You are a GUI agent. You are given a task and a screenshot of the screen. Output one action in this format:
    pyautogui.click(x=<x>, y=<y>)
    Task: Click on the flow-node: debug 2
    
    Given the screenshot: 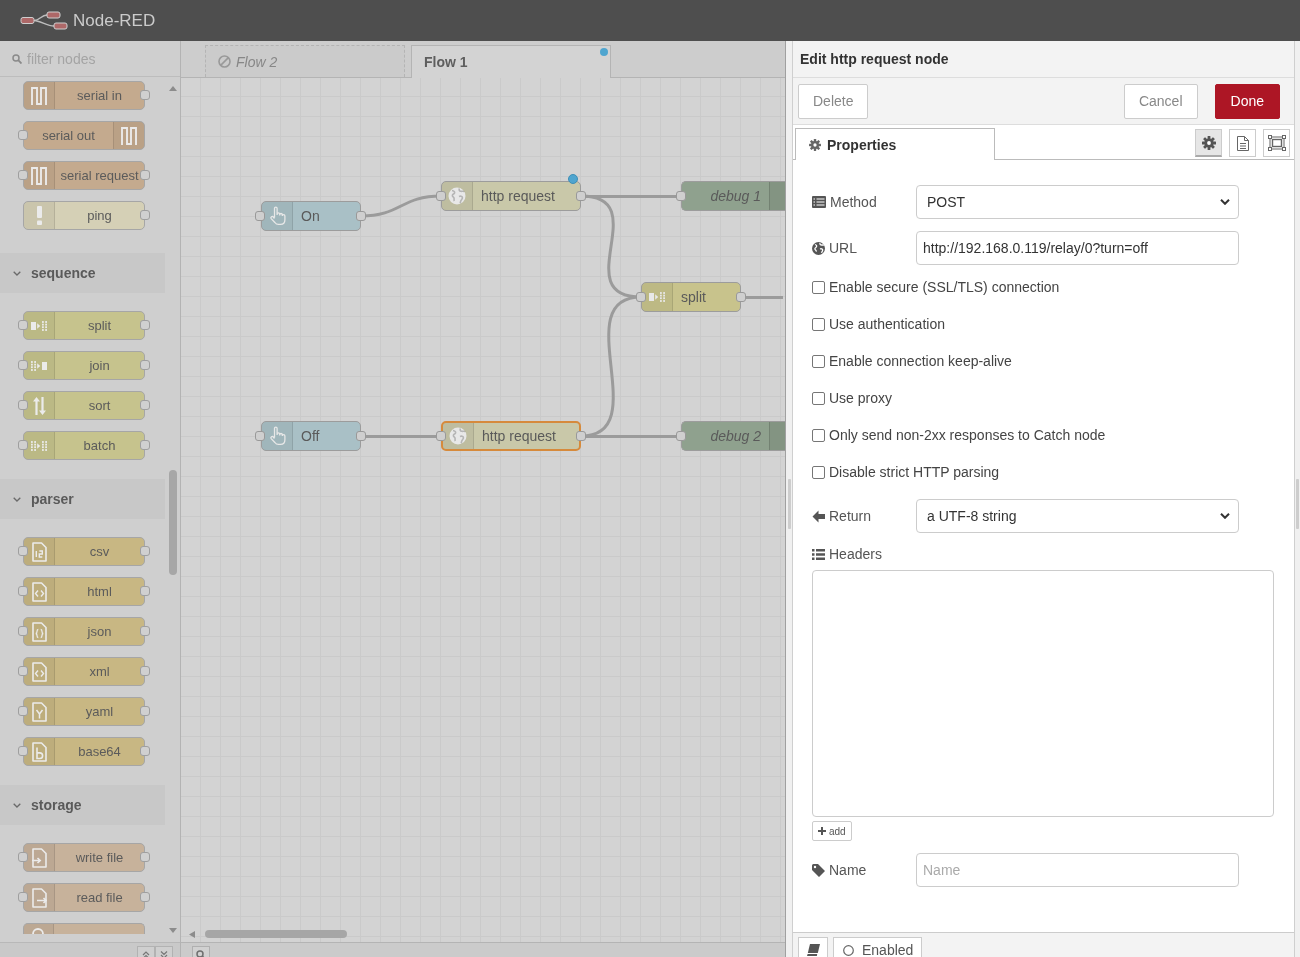 What is the action you would take?
    pyautogui.click(x=733, y=436)
    